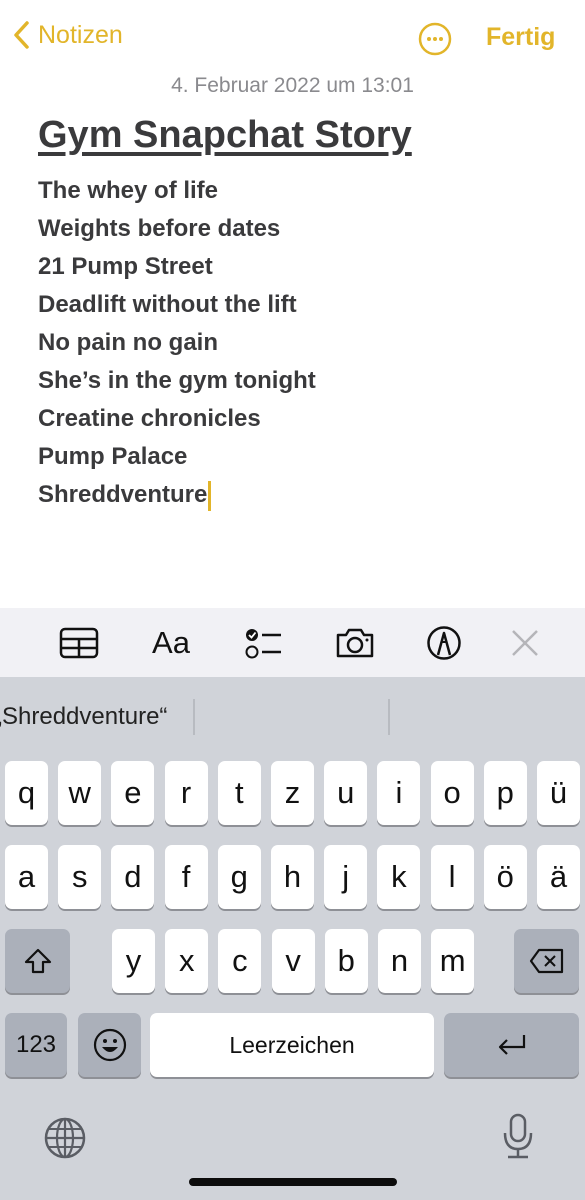  I want to click on key-e: e, so click(133, 793).